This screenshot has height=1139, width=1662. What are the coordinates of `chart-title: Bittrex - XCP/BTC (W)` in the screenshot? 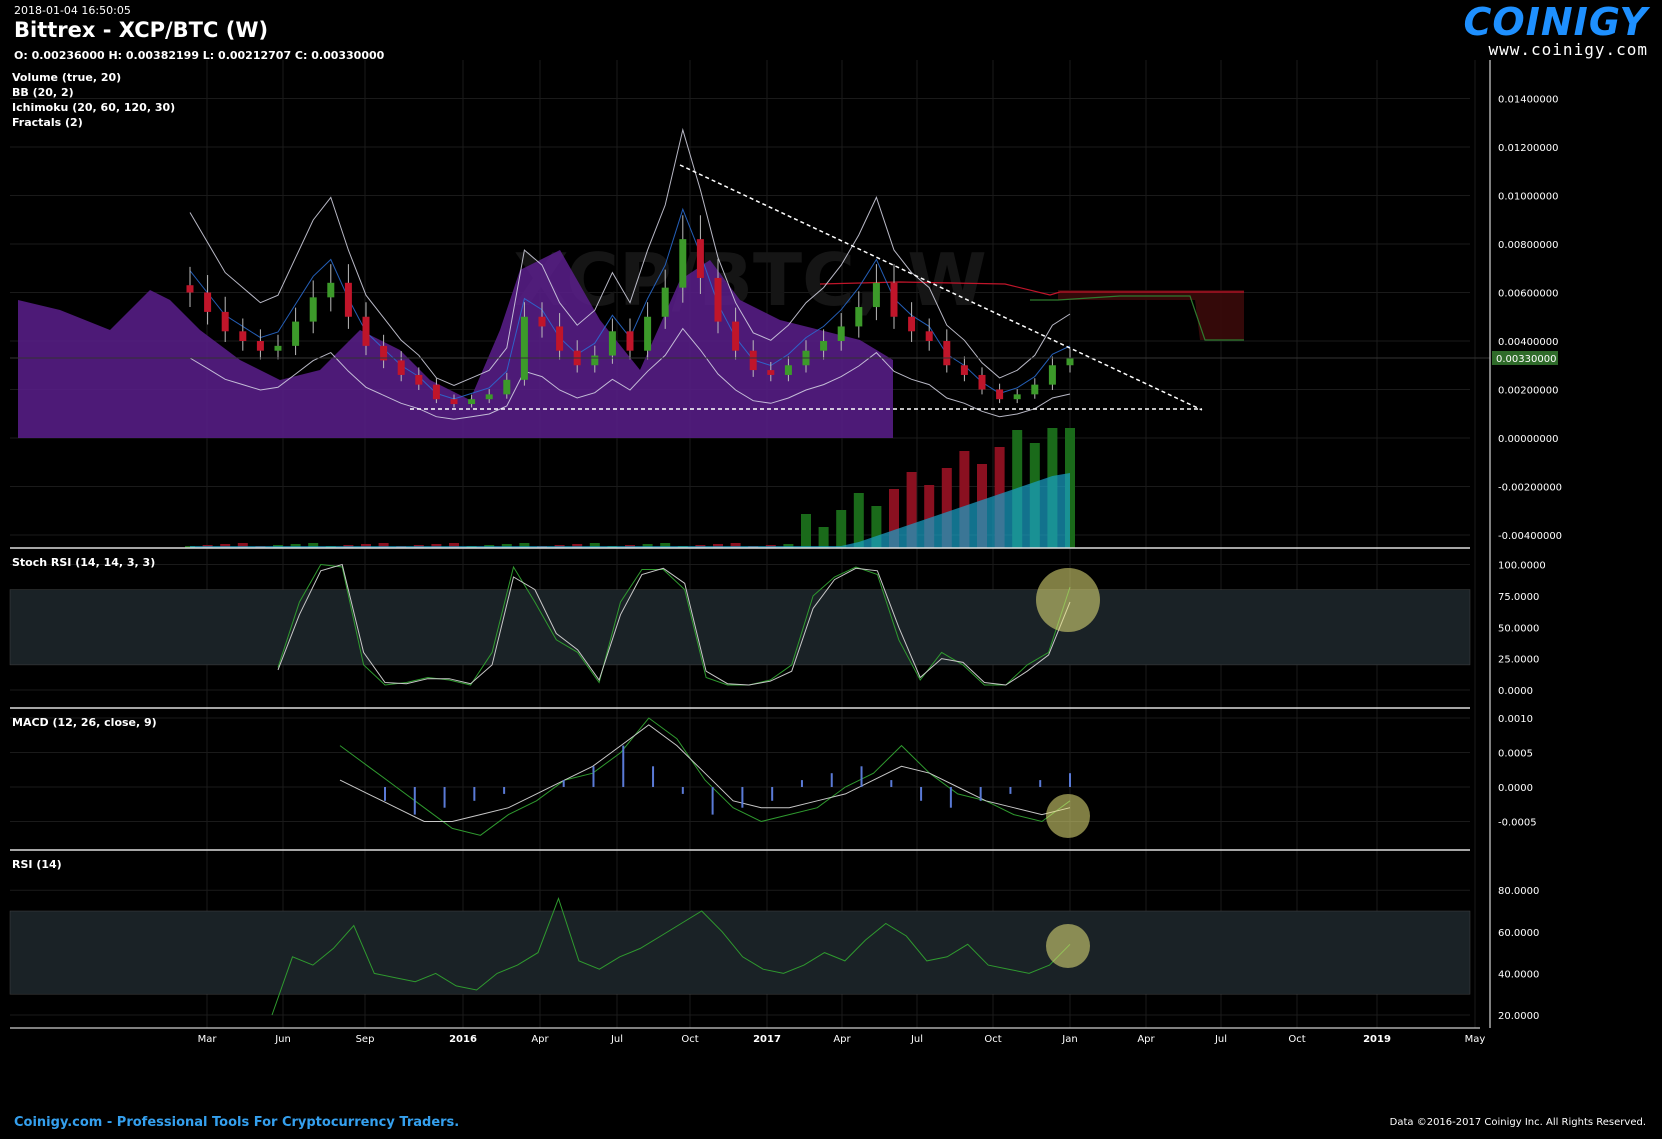 It's located at (141, 30).